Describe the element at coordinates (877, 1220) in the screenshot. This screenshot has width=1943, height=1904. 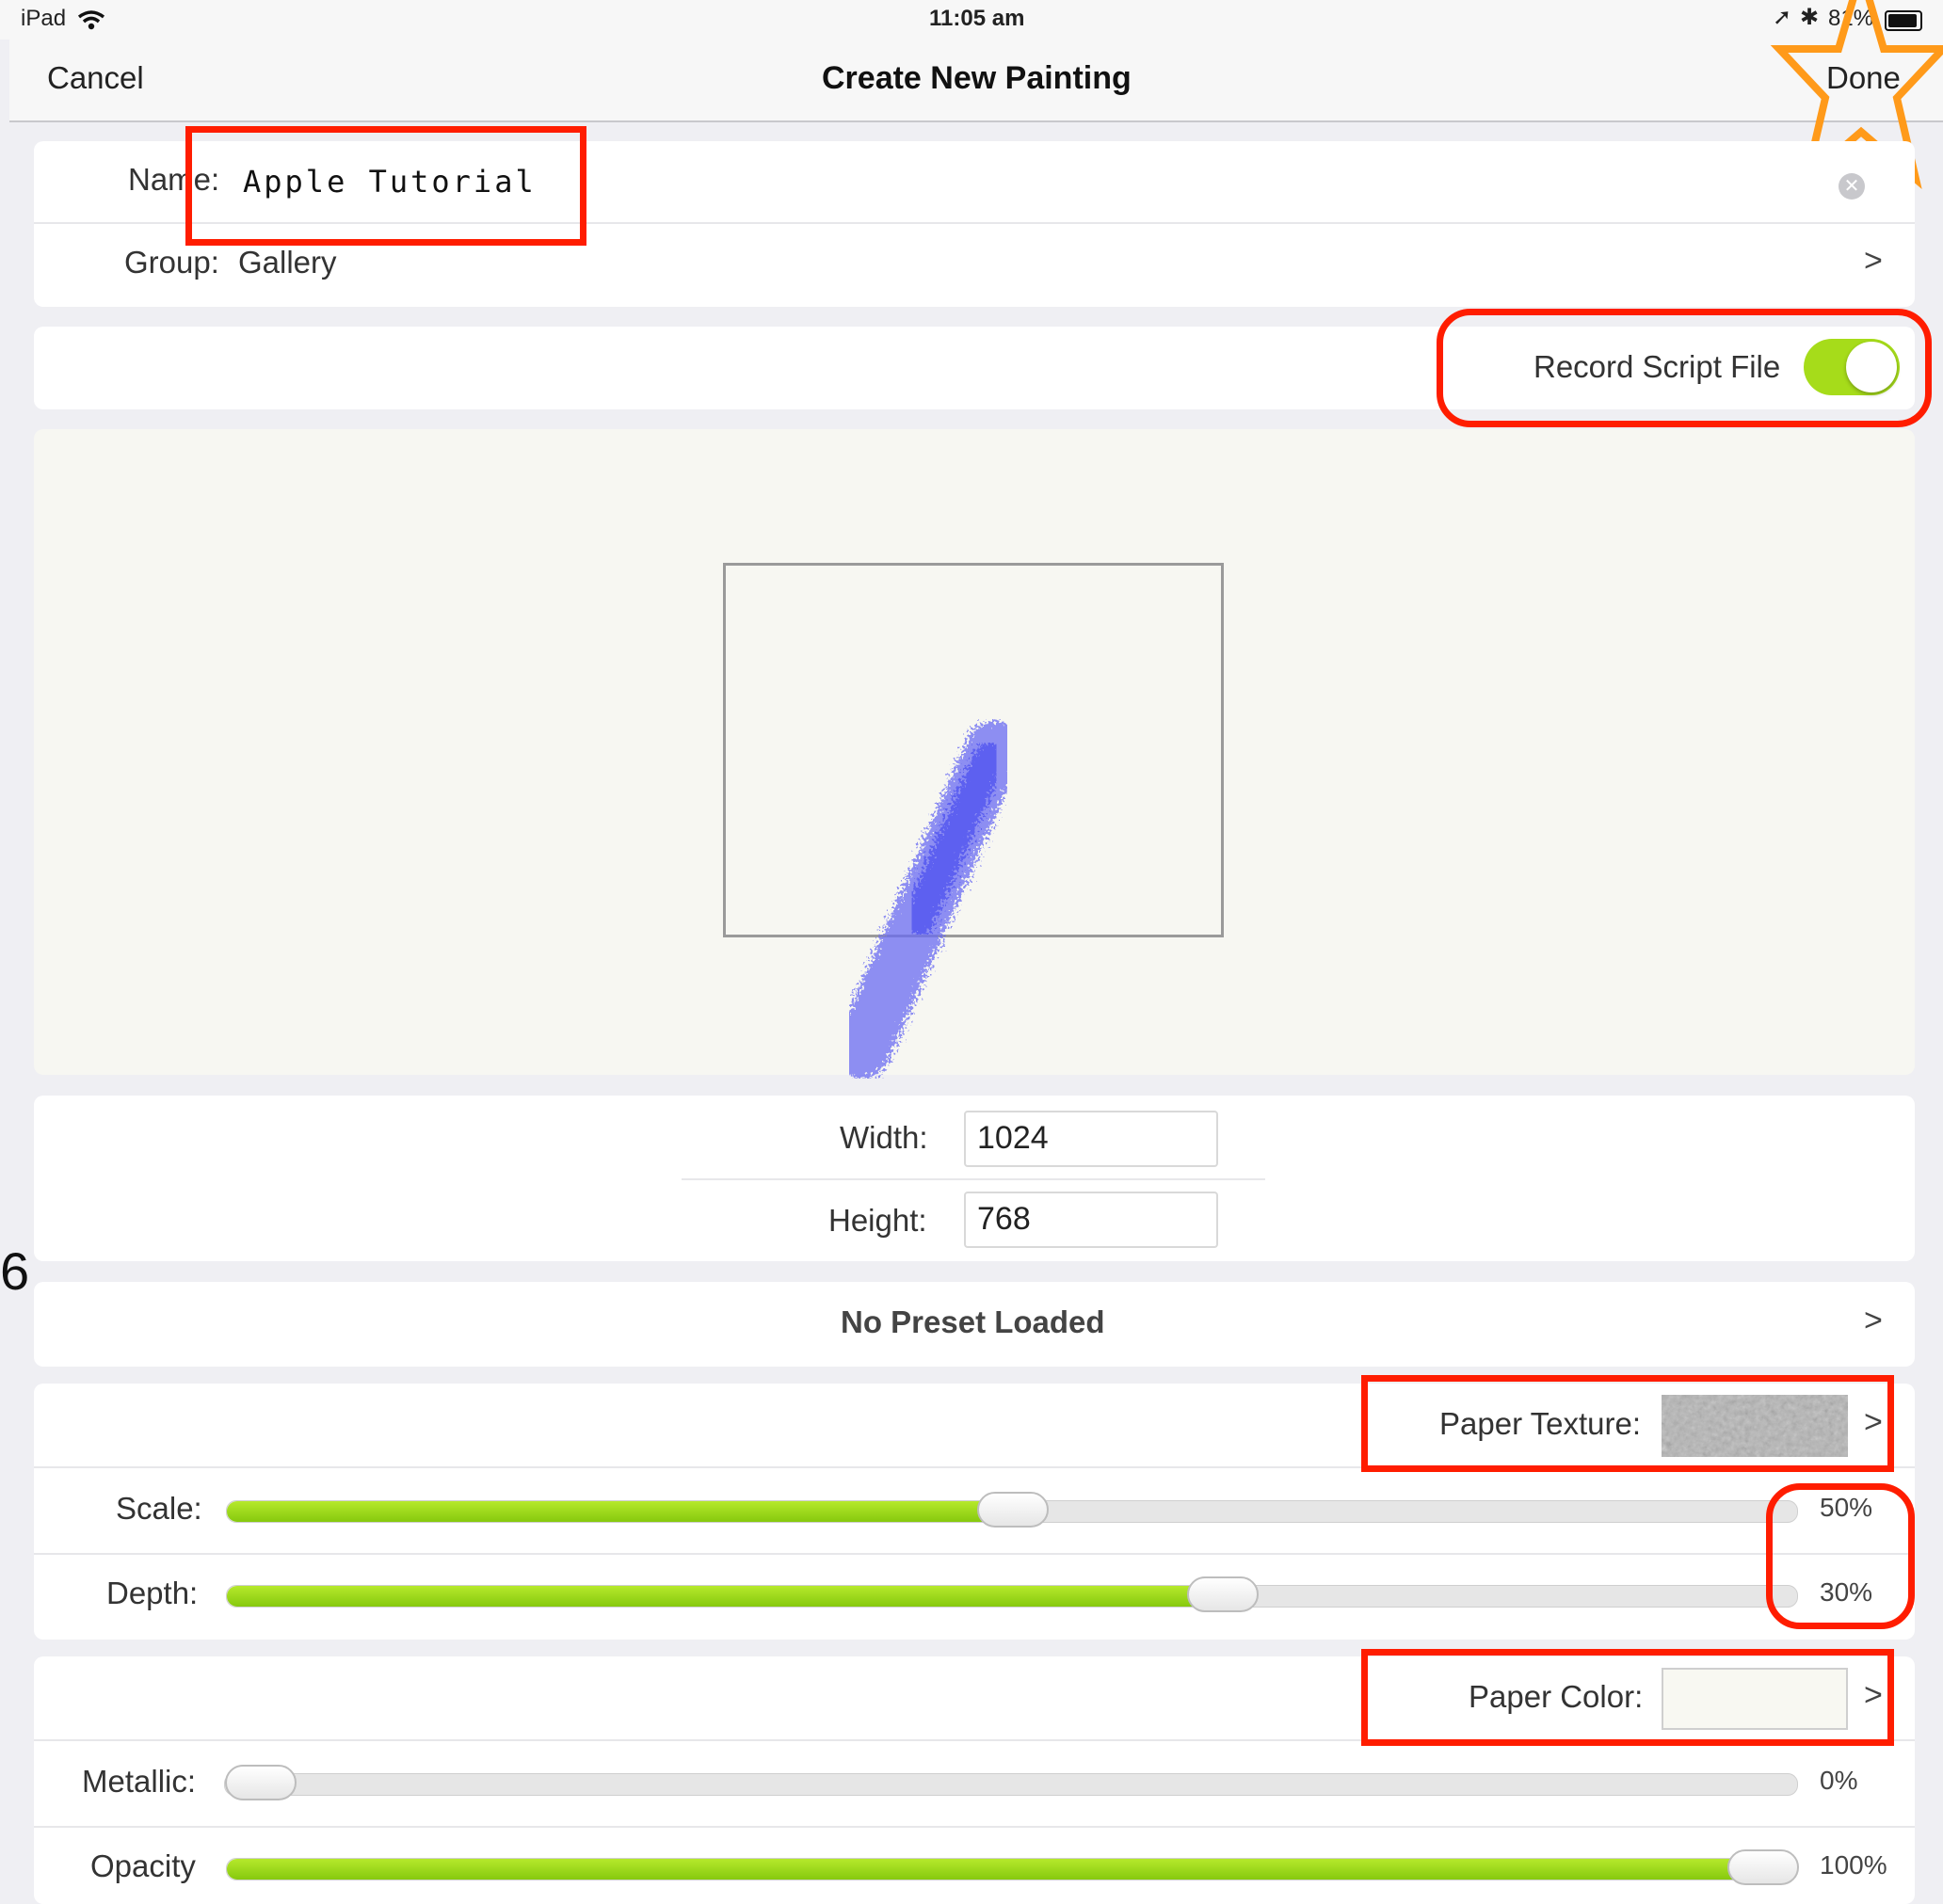
I see `height-label: Height:` at that location.